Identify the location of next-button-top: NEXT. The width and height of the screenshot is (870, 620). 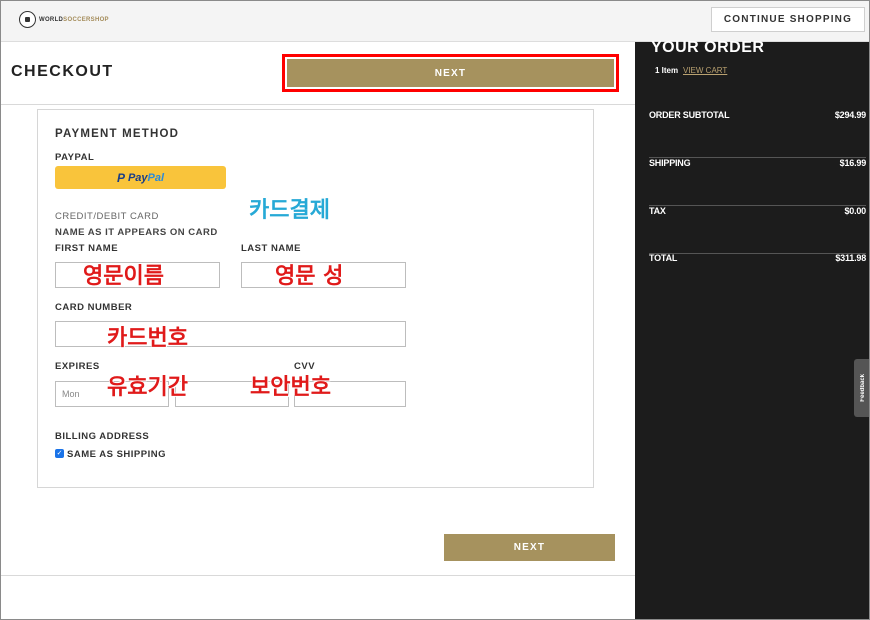
(450, 73).